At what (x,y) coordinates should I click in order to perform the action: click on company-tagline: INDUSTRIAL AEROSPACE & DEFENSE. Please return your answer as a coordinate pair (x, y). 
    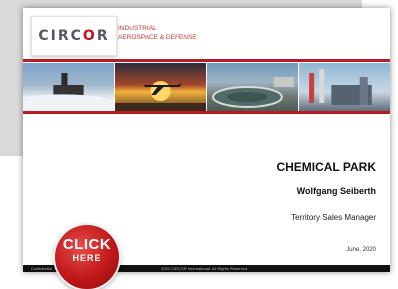
    Looking at the image, I should click on (157, 33).